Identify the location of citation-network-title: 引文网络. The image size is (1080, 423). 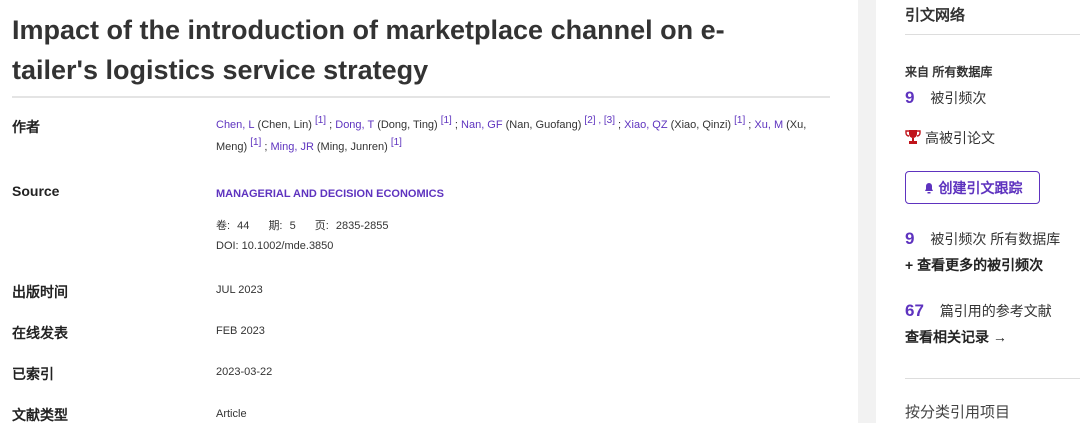
(935, 15).